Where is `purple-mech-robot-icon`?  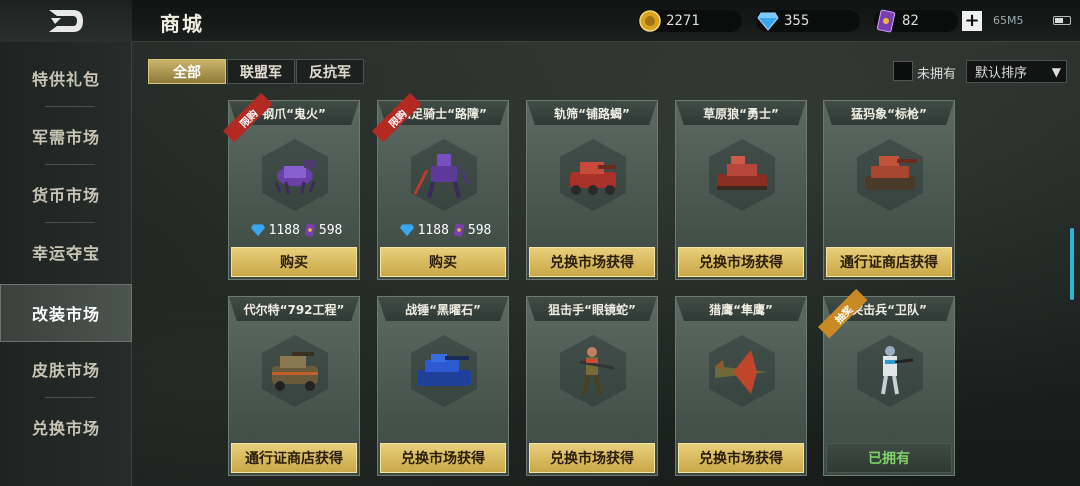 purple-mech-robot-icon is located at coordinates (442, 176).